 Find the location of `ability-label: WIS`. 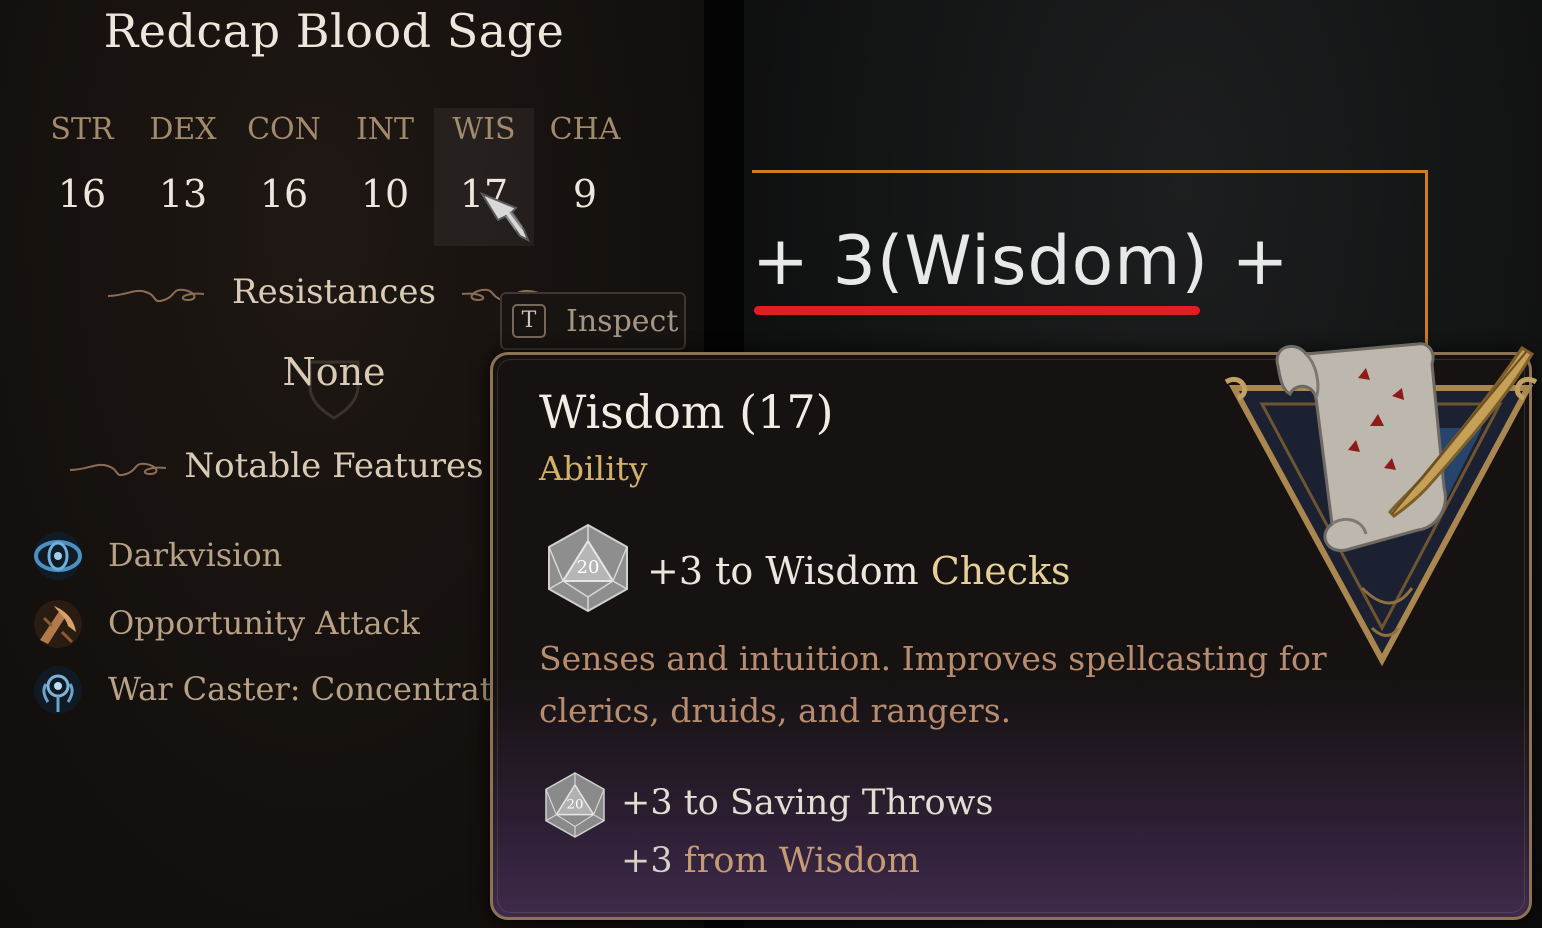

ability-label: WIS is located at coordinates (484, 129).